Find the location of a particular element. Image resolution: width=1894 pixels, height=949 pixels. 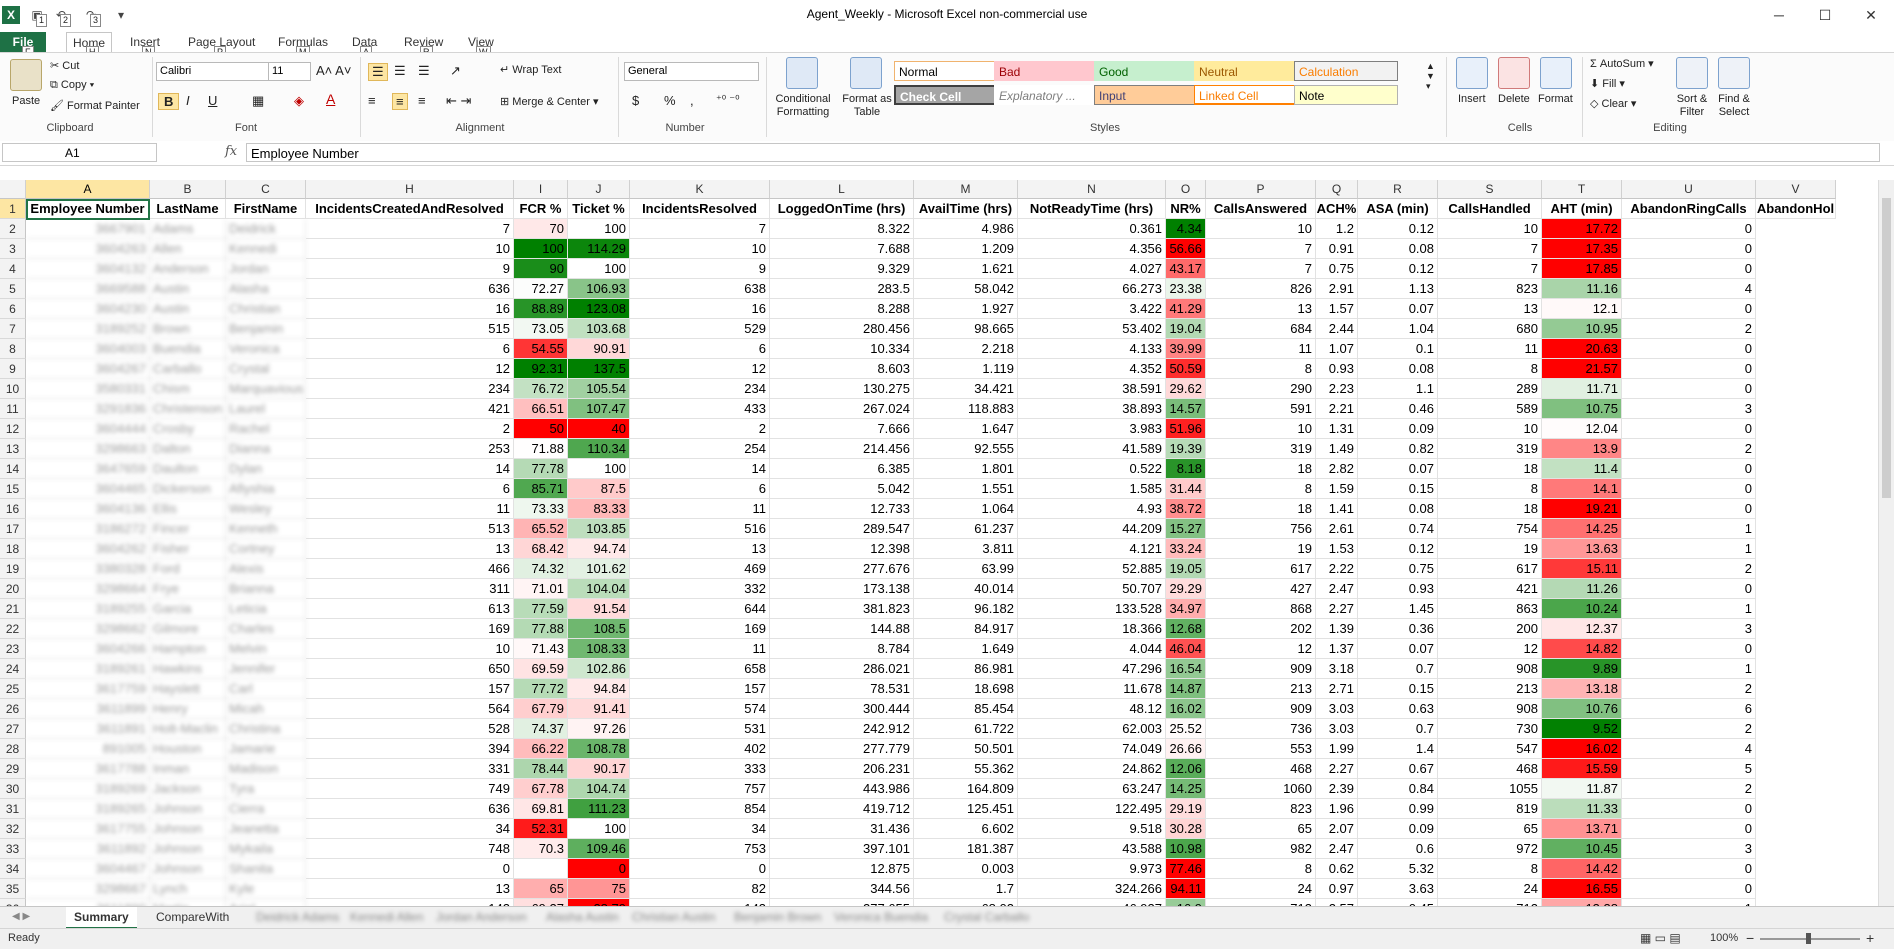

data-cell: 68.02 is located at coordinates (966, 902).